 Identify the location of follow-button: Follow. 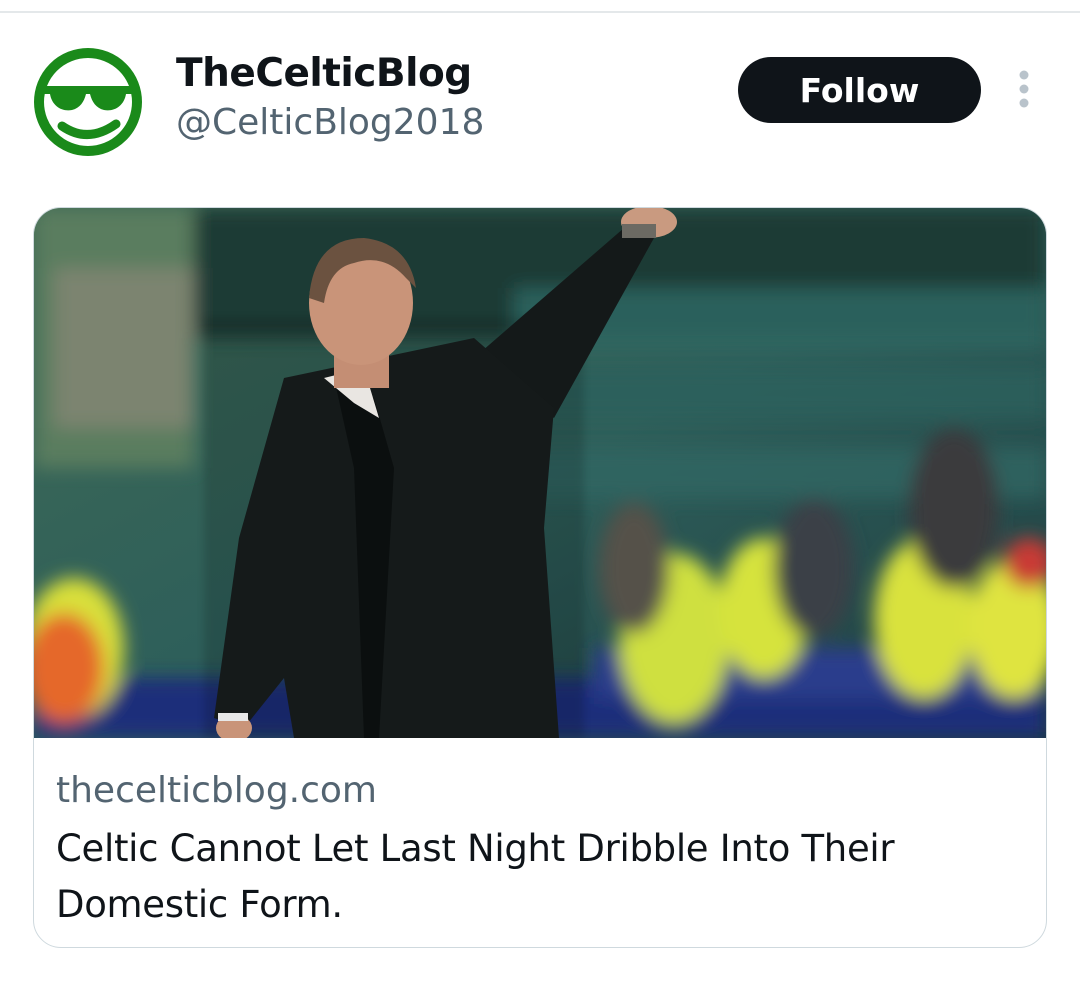
(859, 90).